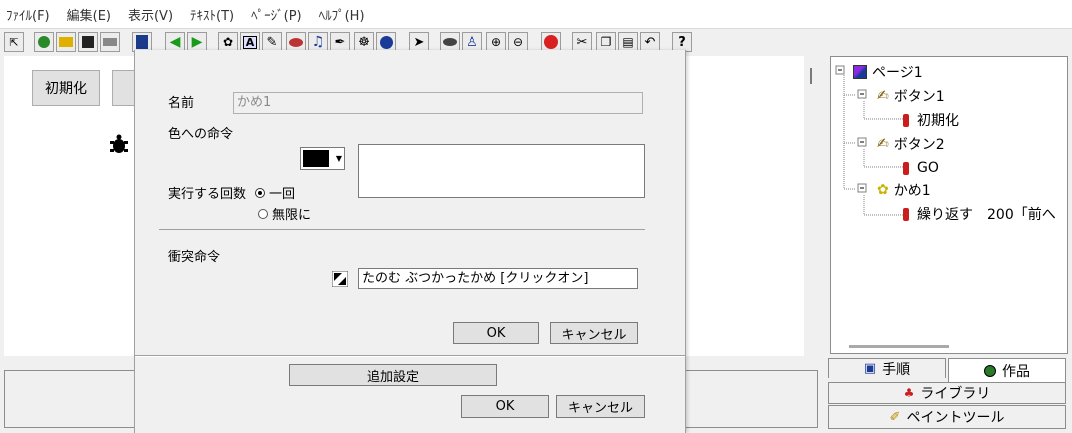 This screenshot has width=1072, height=433. I want to click on radio-unselected-icon, so click(263, 213).